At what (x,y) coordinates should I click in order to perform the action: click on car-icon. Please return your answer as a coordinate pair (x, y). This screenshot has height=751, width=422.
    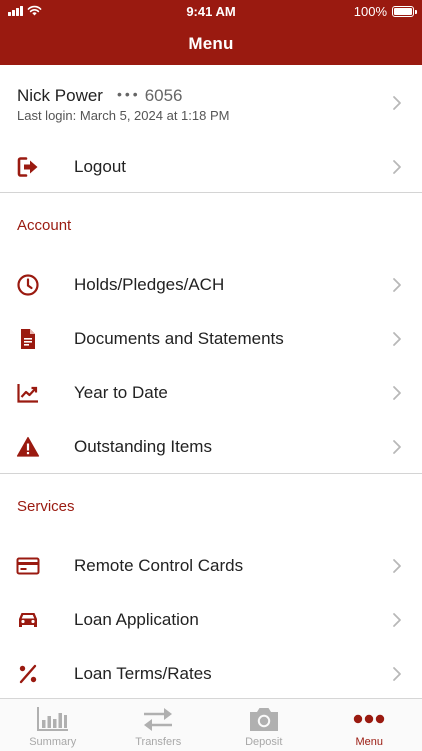
    Looking at the image, I should click on (28, 620).